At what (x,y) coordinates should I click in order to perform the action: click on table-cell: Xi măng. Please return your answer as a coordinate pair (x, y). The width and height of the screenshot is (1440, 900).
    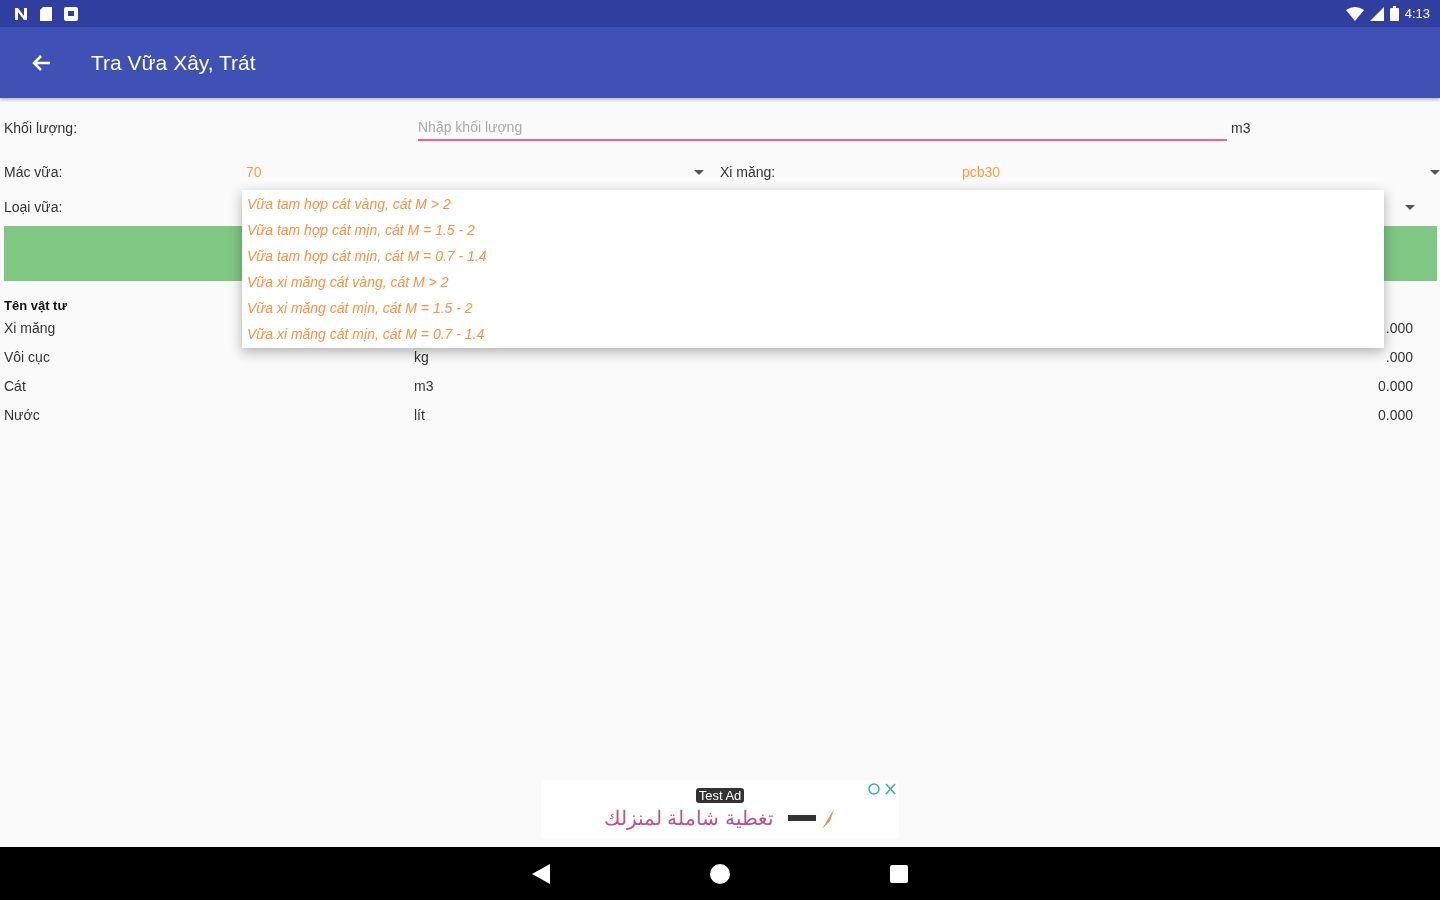
    Looking at the image, I should click on (30, 327).